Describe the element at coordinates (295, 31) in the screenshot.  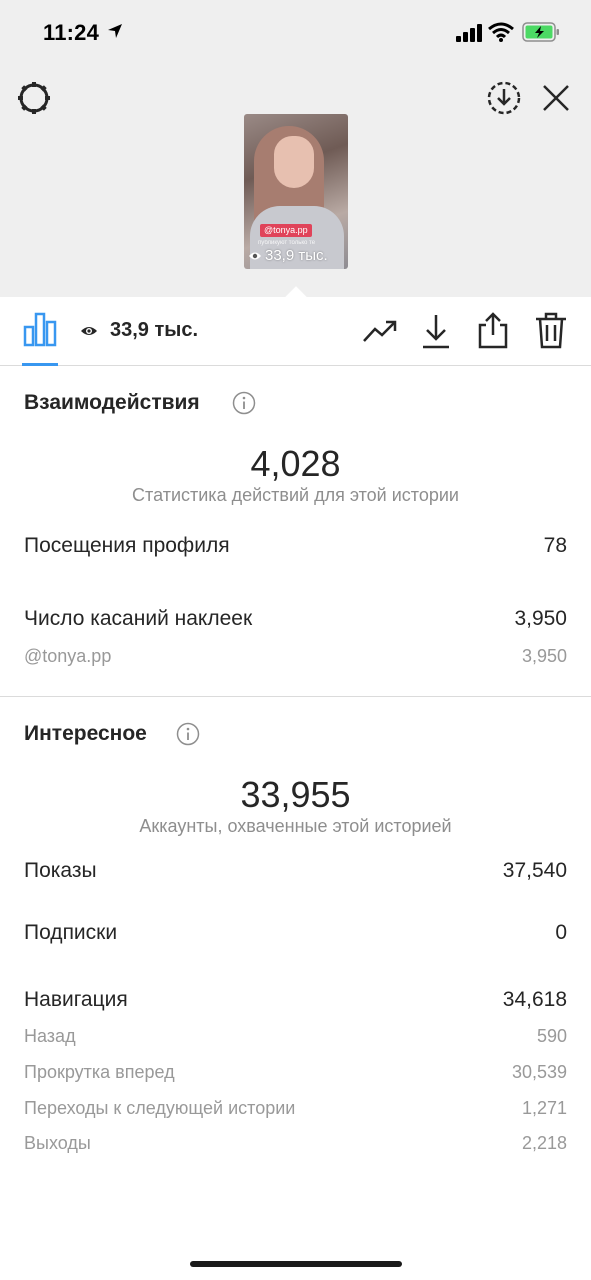
I see `status-bar: 11:24` at that location.